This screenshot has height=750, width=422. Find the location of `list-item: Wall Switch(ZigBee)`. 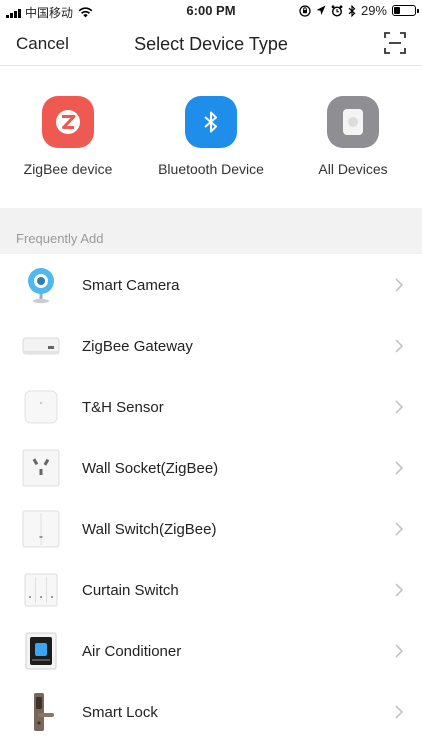

list-item: Wall Switch(ZigBee) is located at coordinates (211, 528).